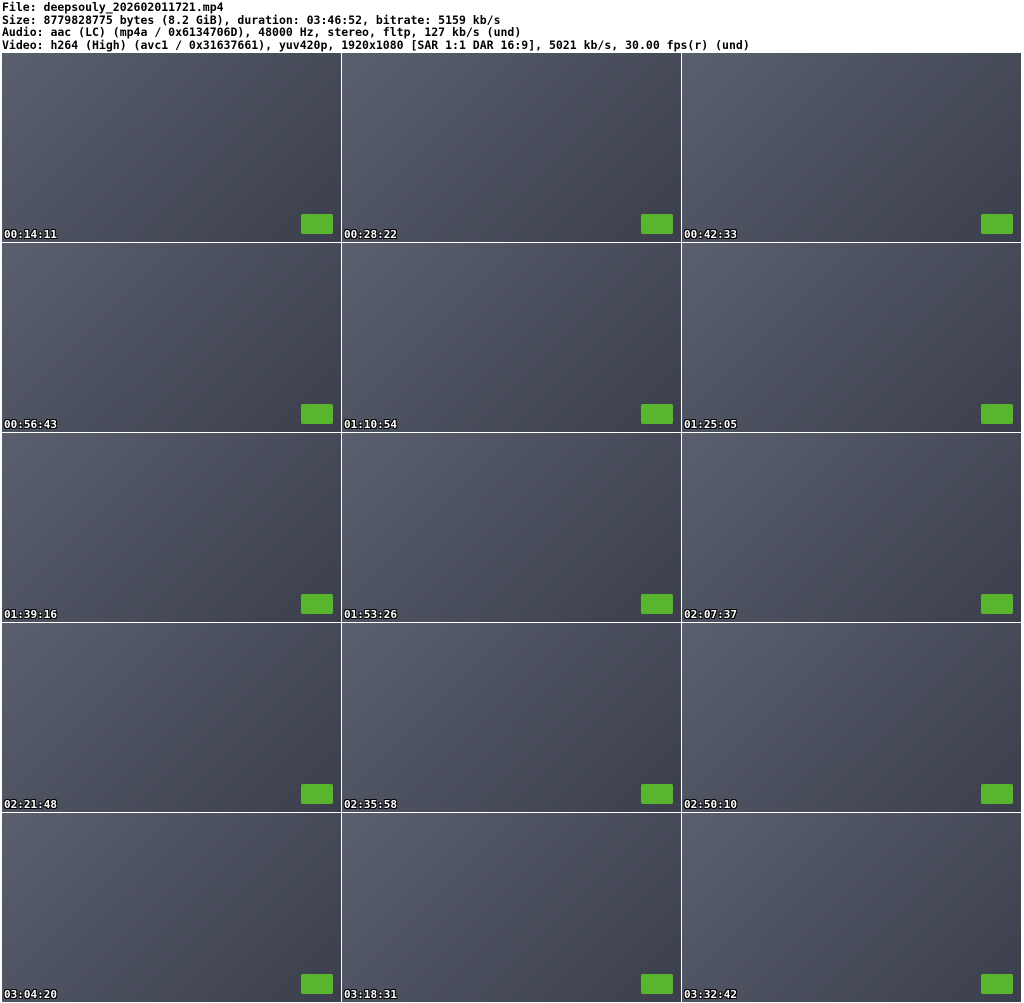 Image resolution: width=1024 pixels, height=1003 pixels. I want to click on thumbnail-timestamp: 00:56:43, so click(30, 424).